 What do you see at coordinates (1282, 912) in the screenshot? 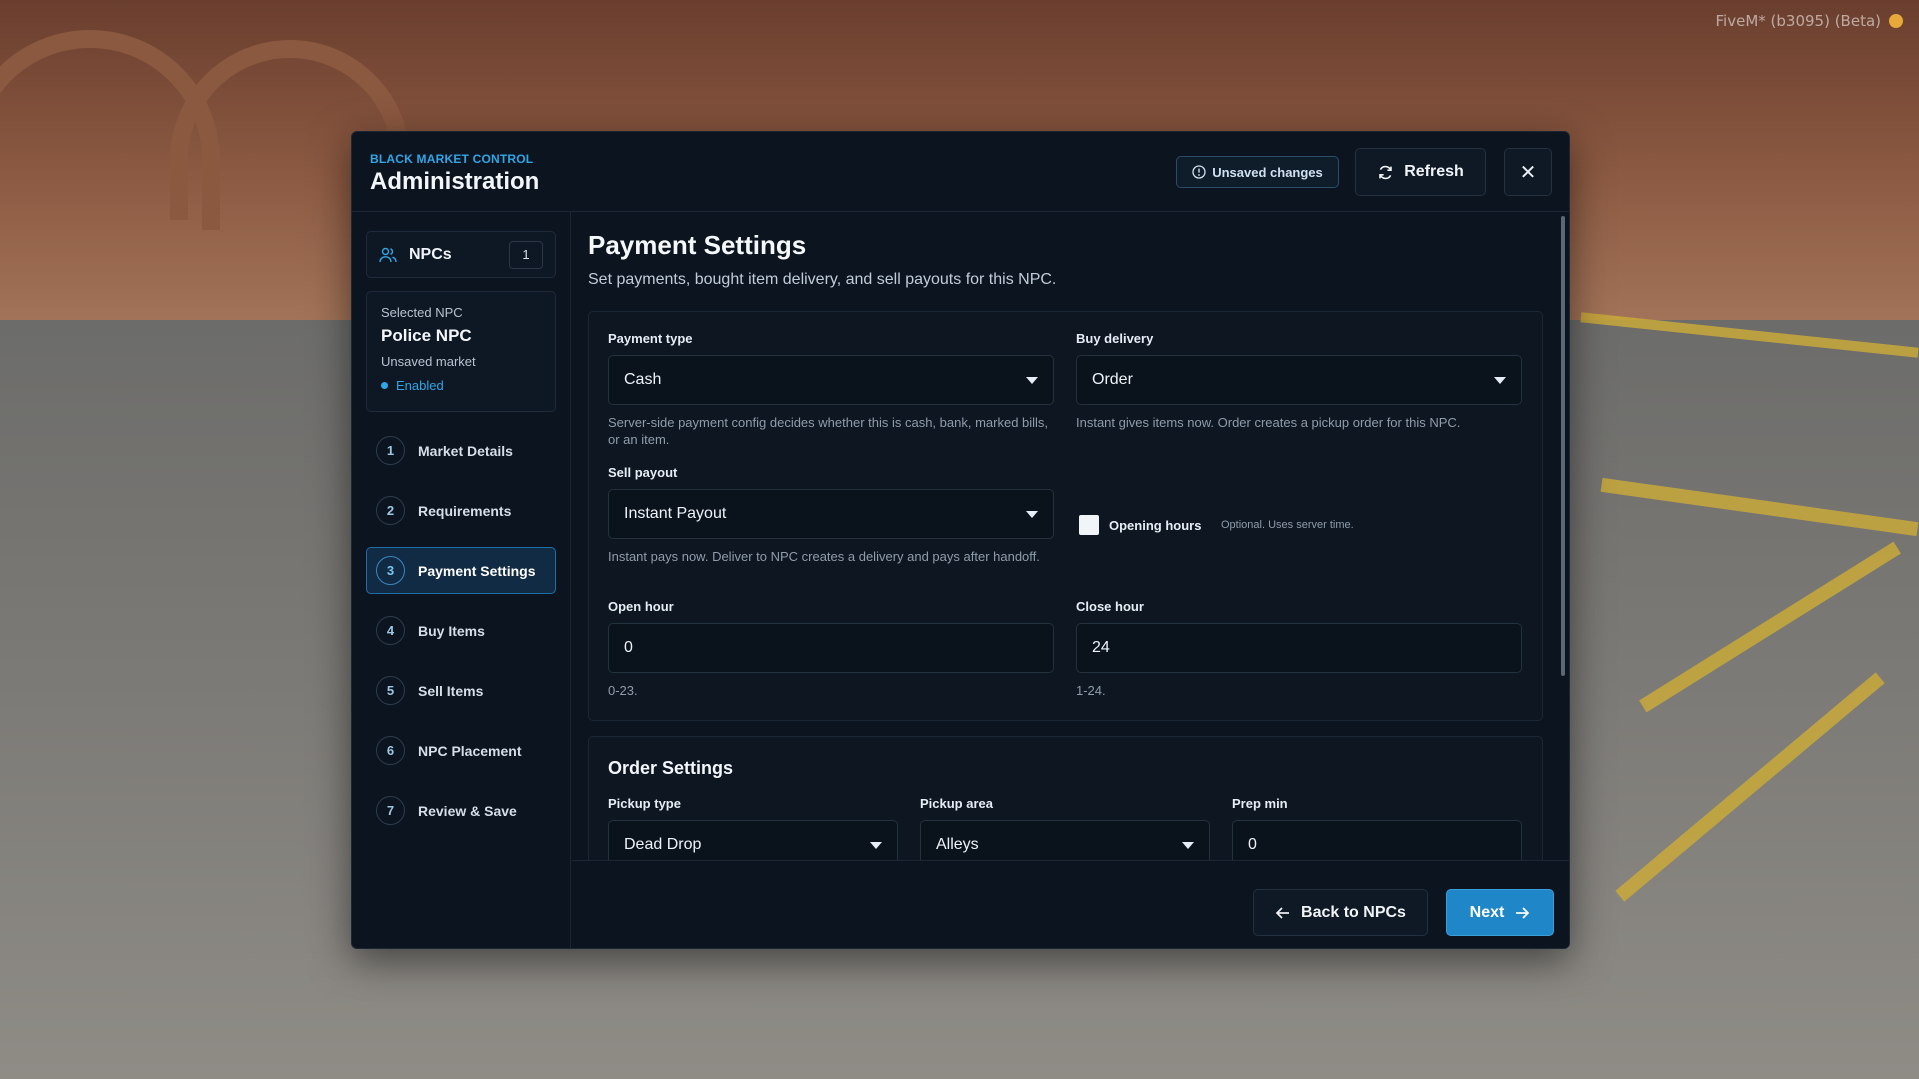
I see `arrow-left-icon` at bounding box center [1282, 912].